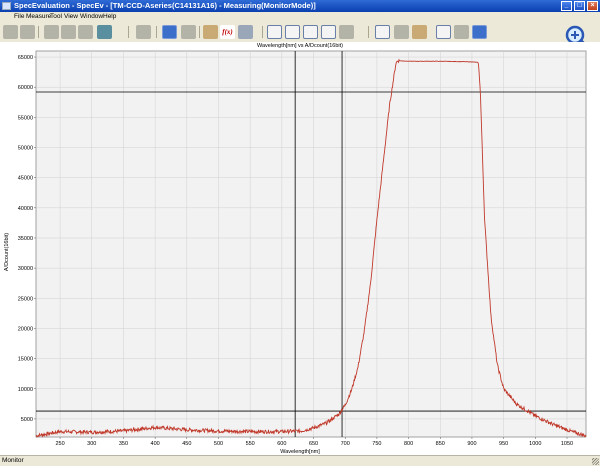  Describe the element at coordinates (300, 17) in the screenshot. I see `menu-bar: File Measure Tool View Window Help` at that location.